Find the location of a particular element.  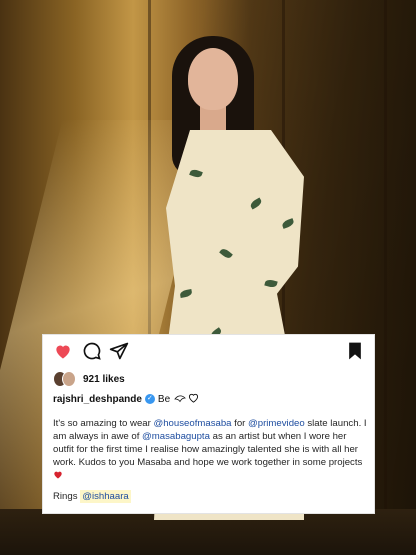

mention-link: @ishhaara is located at coordinates (105, 496).